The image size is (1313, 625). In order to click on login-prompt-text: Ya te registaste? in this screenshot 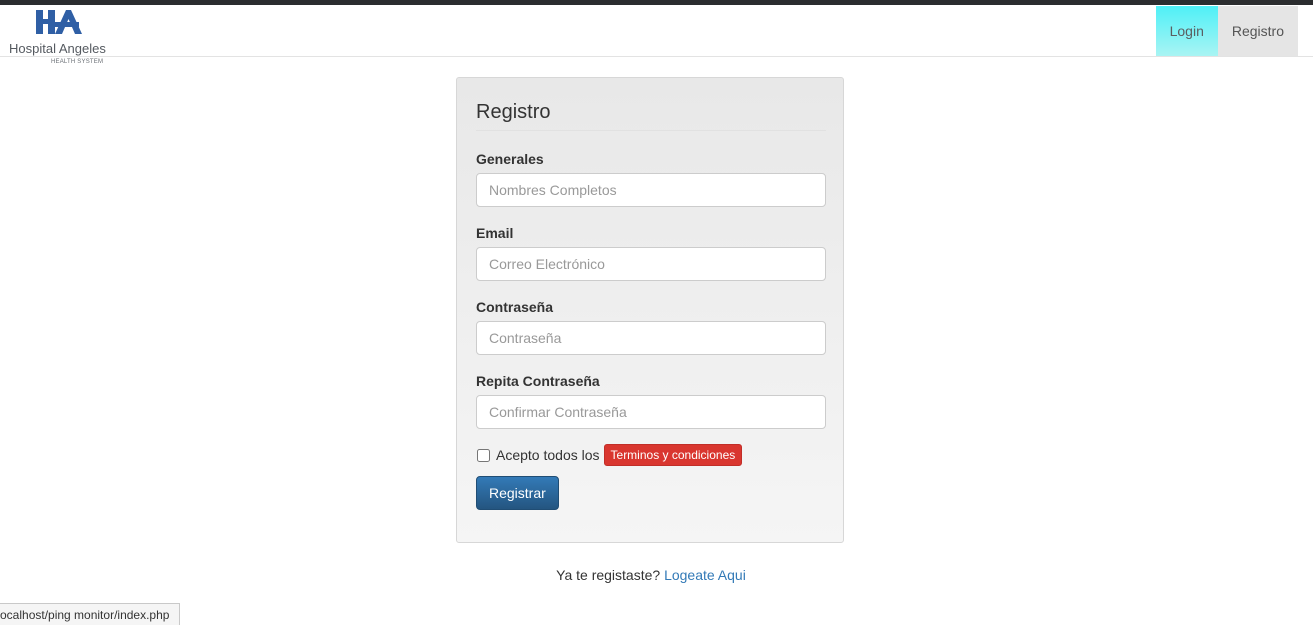, I will do `click(608, 575)`.